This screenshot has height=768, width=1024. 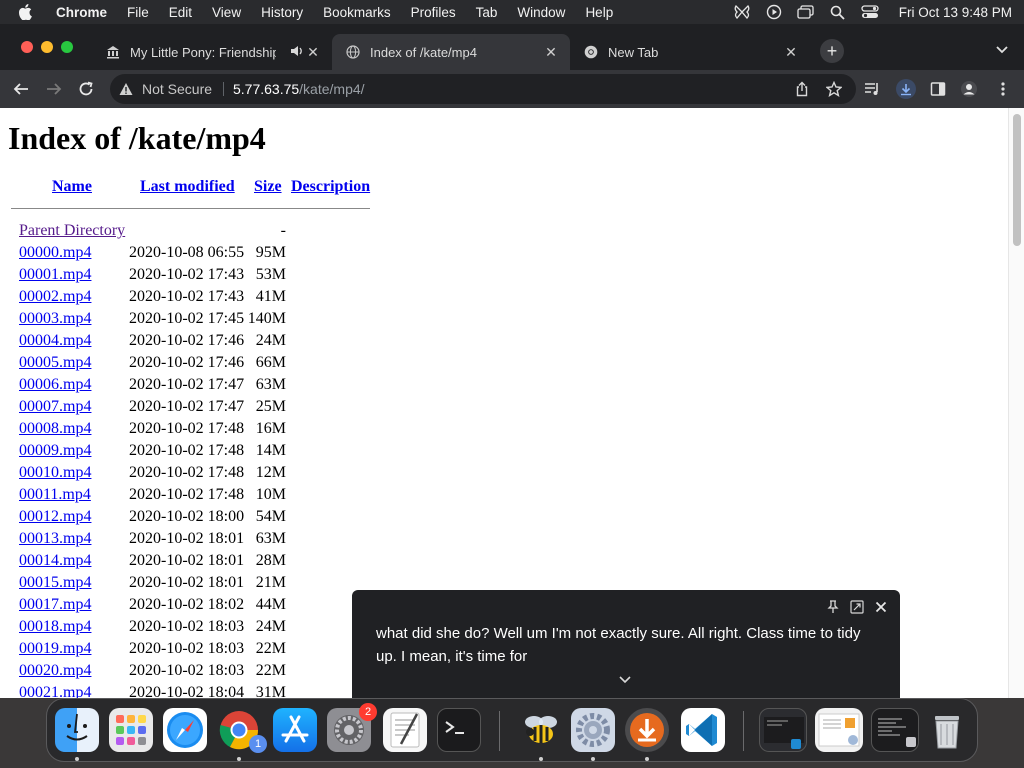 What do you see at coordinates (55, 407) in the screenshot?
I see `file-link: 00007.mp4` at bounding box center [55, 407].